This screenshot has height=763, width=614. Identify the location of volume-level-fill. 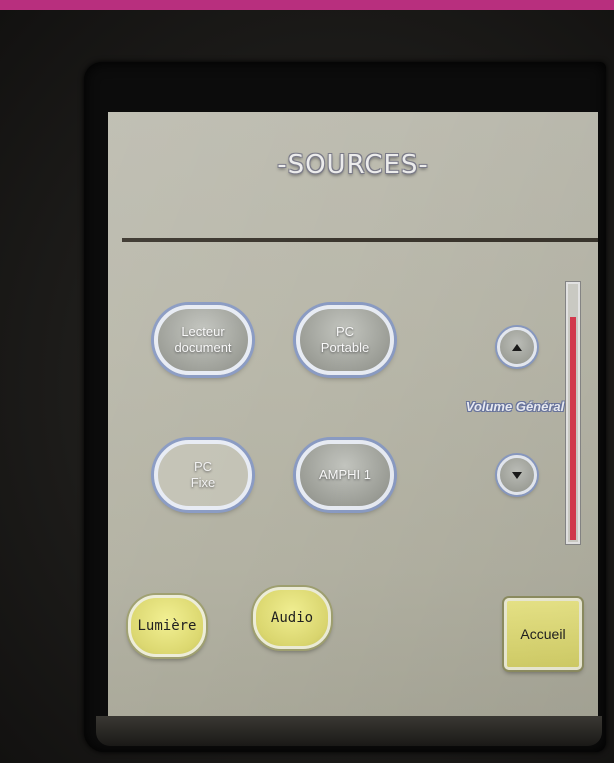
(573, 428).